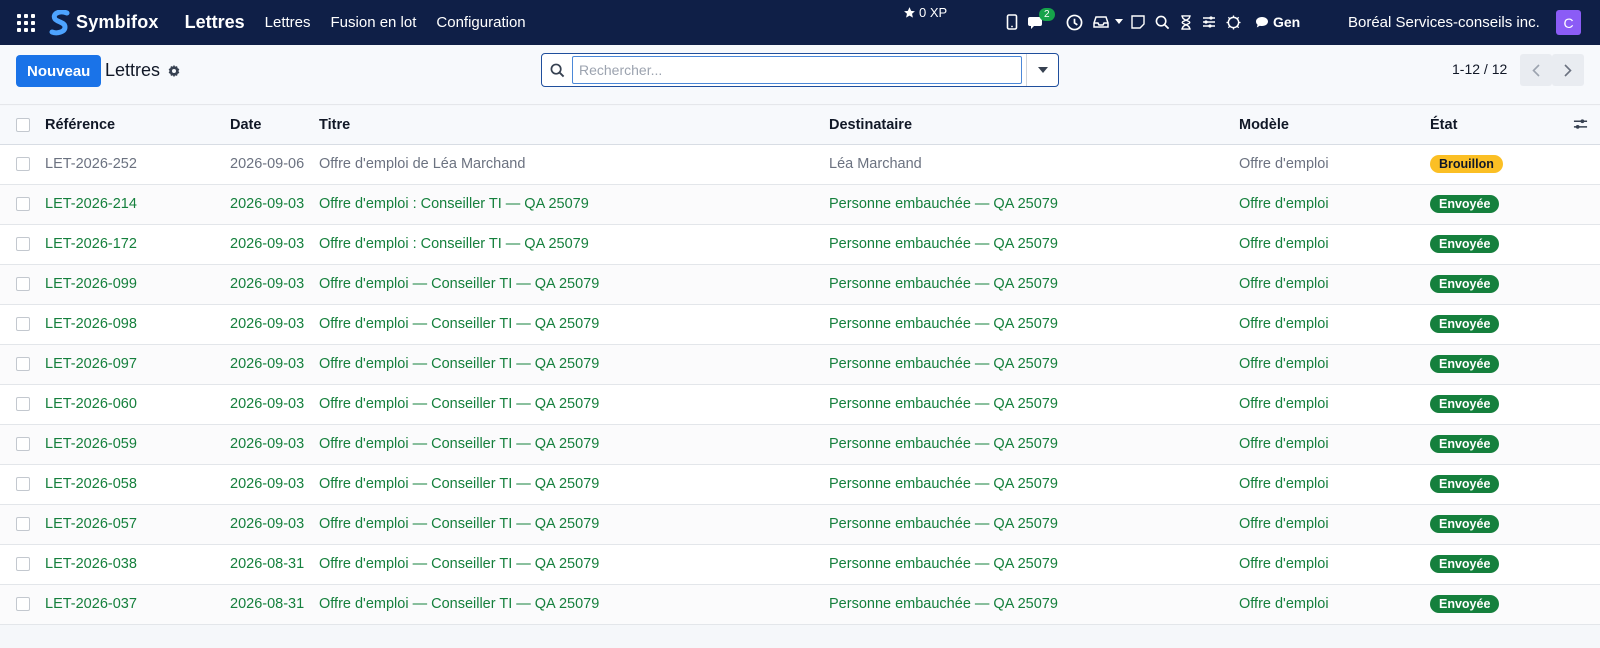  I want to click on pager-value: 1-12 / 12, so click(1479, 69).